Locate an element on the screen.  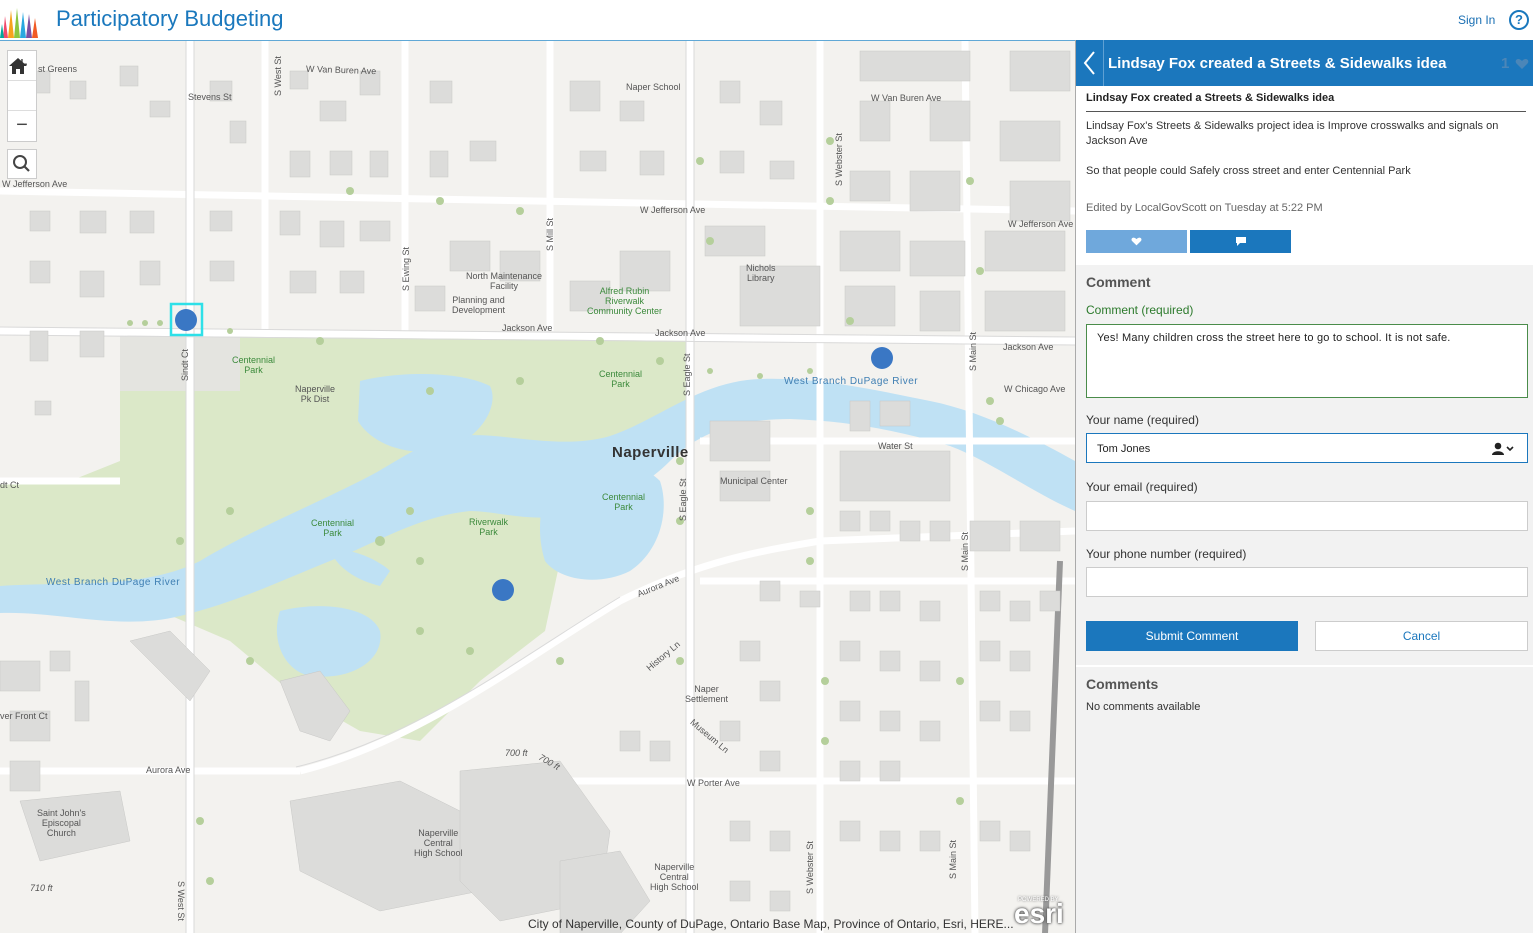
map-label: Nichols Library is located at coordinates (761, 273).